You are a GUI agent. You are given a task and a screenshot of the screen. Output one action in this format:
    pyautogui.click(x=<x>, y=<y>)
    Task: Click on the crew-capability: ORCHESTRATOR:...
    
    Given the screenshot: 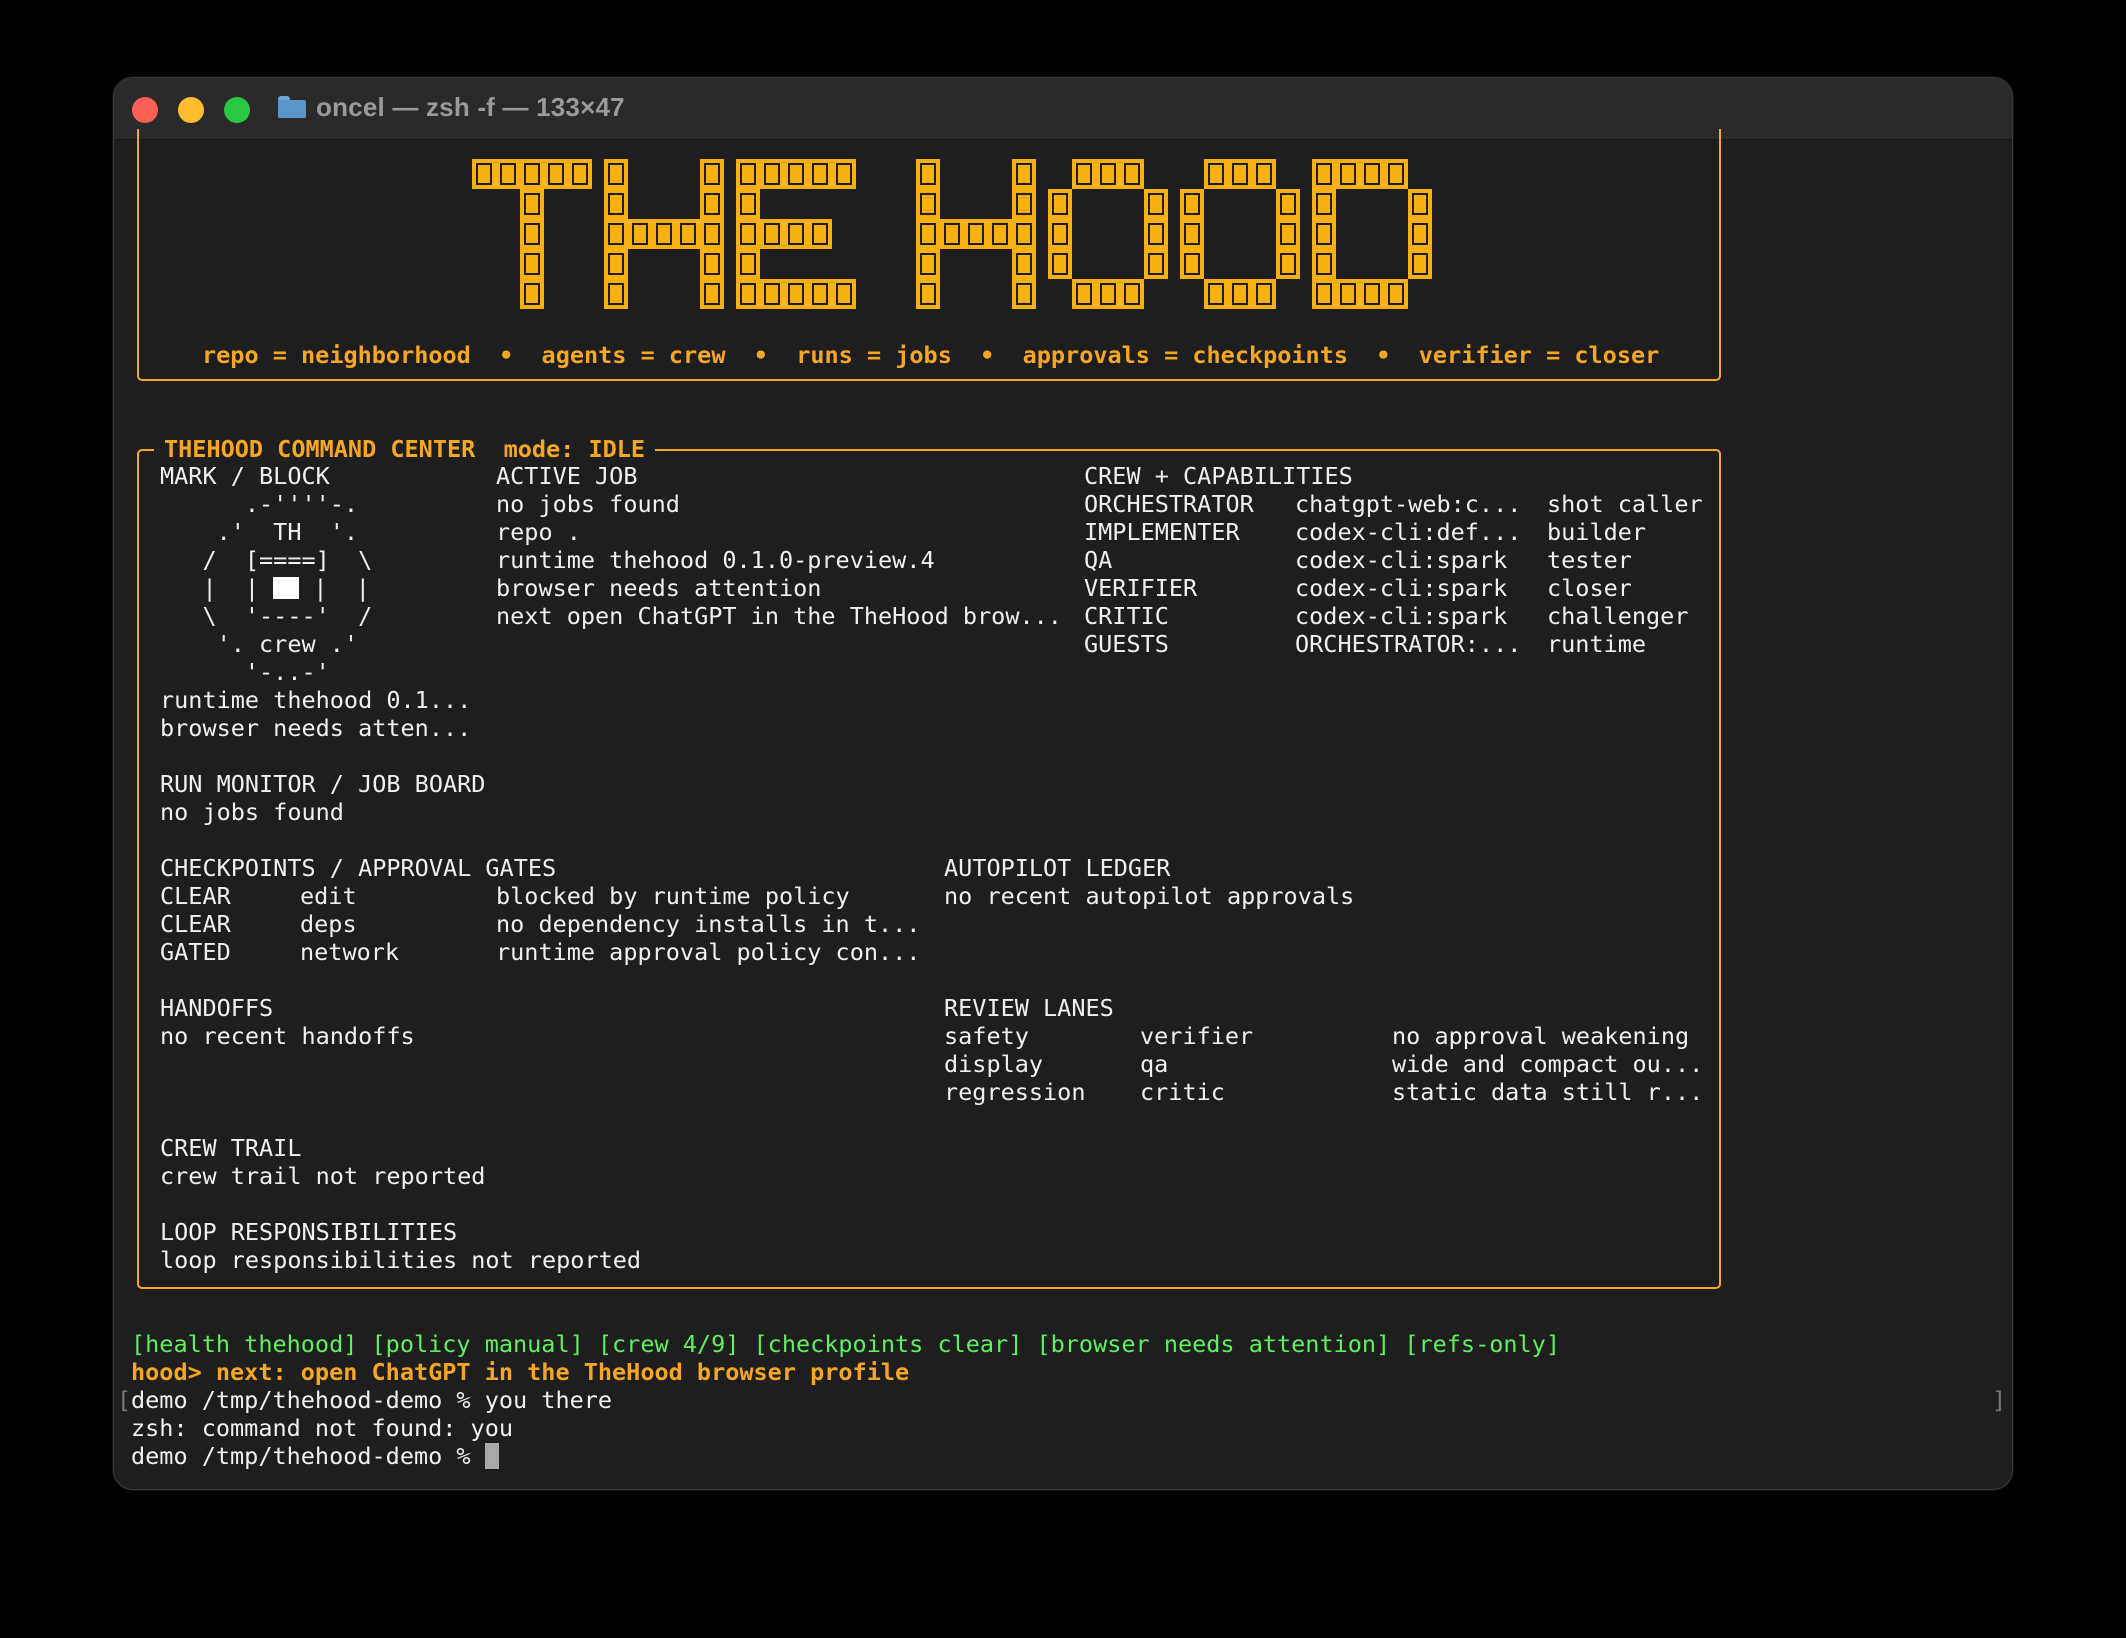 What is the action you would take?
    pyautogui.click(x=1408, y=644)
    